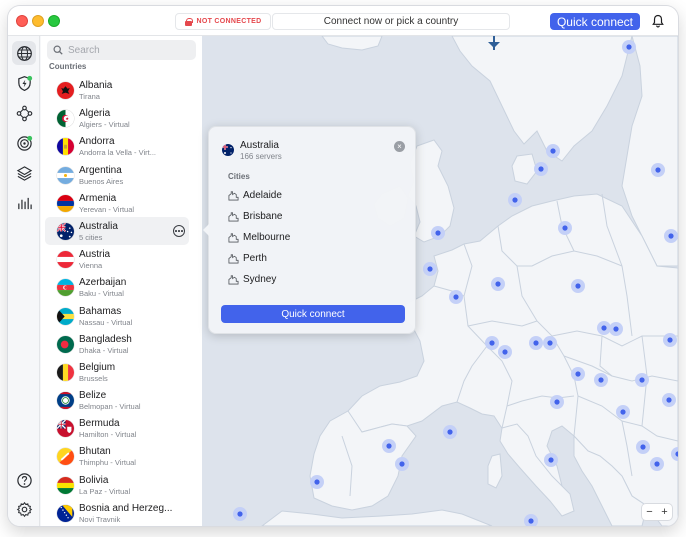 This screenshot has width=686, height=537. Describe the element at coordinates (95, 255) in the screenshot. I see `country-name: Austria` at that location.